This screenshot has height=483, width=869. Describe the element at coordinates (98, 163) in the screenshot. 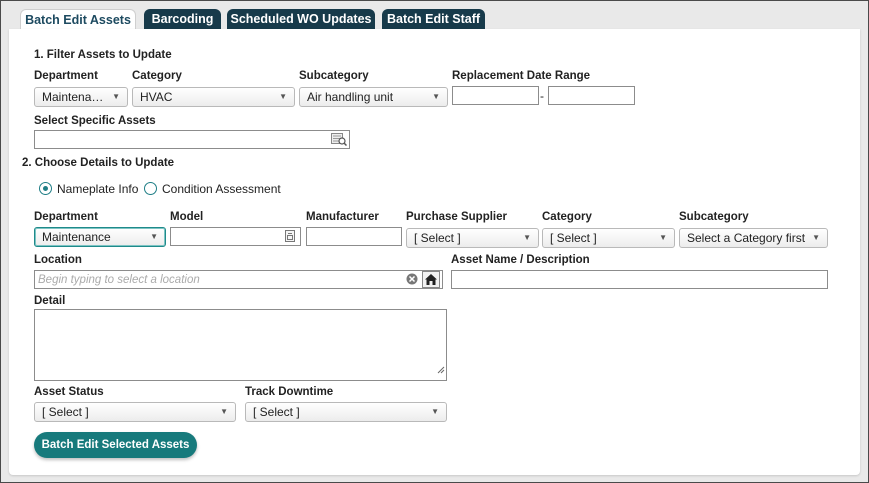

I see `section-details-title: 2. Choose Details to Update` at that location.